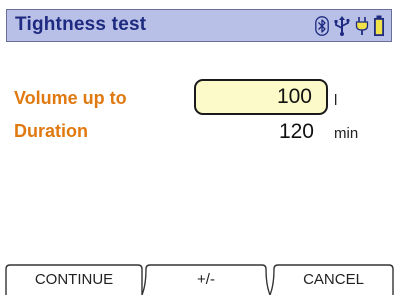 The width and height of the screenshot is (400, 295). Describe the element at coordinates (74, 279) in the screenshot. I see `continue-button: CONTINUE` at that location.